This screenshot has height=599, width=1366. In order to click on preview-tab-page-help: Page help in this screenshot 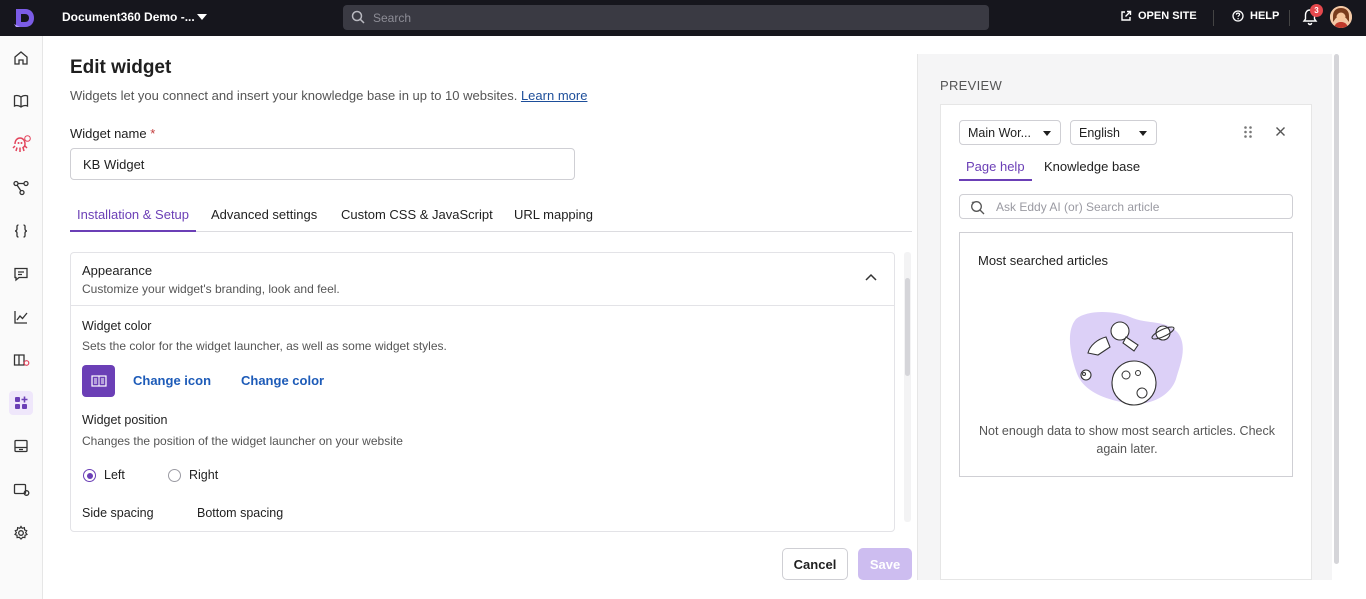, I will do `click(995, 170)`.